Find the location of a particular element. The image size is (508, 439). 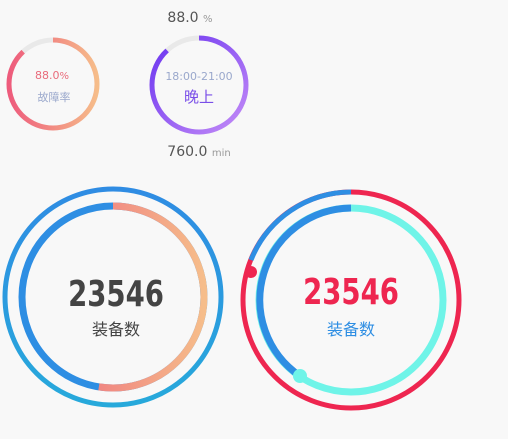

failure-rate-gauge: 88.0% 故障率 is located at coordinates (52, 84).